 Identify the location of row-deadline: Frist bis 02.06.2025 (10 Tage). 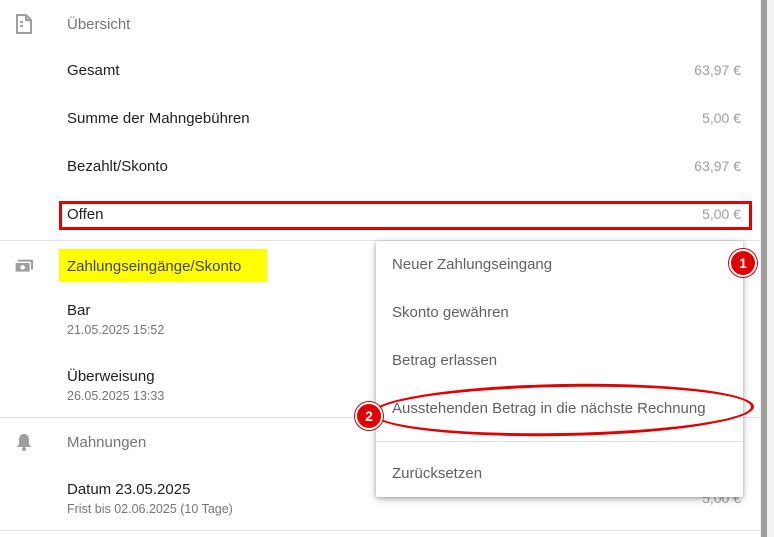
(150, 509).